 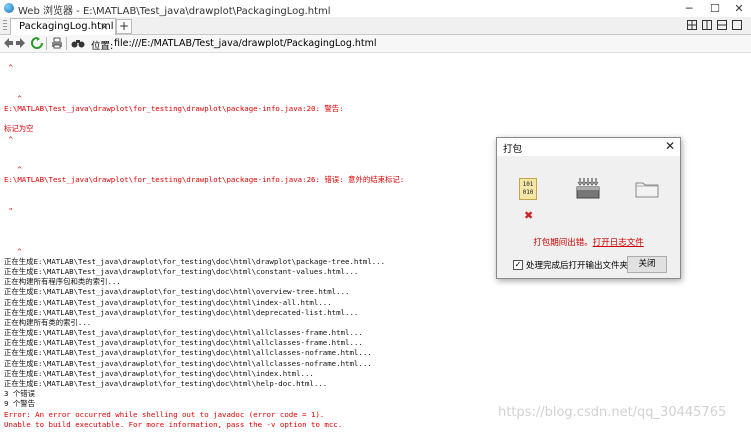 I want to click on forward-icon, so click(x=21, y=42).